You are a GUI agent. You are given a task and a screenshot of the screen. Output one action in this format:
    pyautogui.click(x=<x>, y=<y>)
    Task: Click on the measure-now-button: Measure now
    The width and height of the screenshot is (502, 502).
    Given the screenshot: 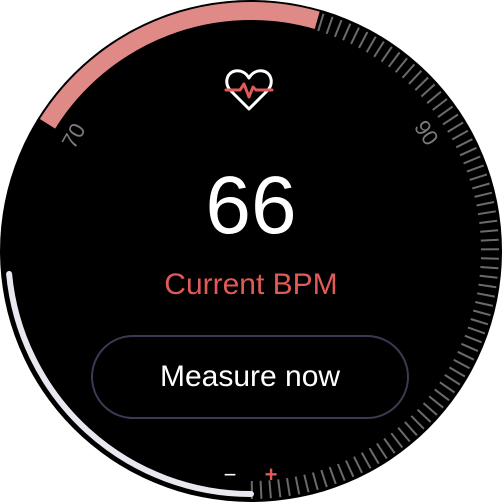 What is the action you would take?
    pyautogui.click(x=250, y=377)
    